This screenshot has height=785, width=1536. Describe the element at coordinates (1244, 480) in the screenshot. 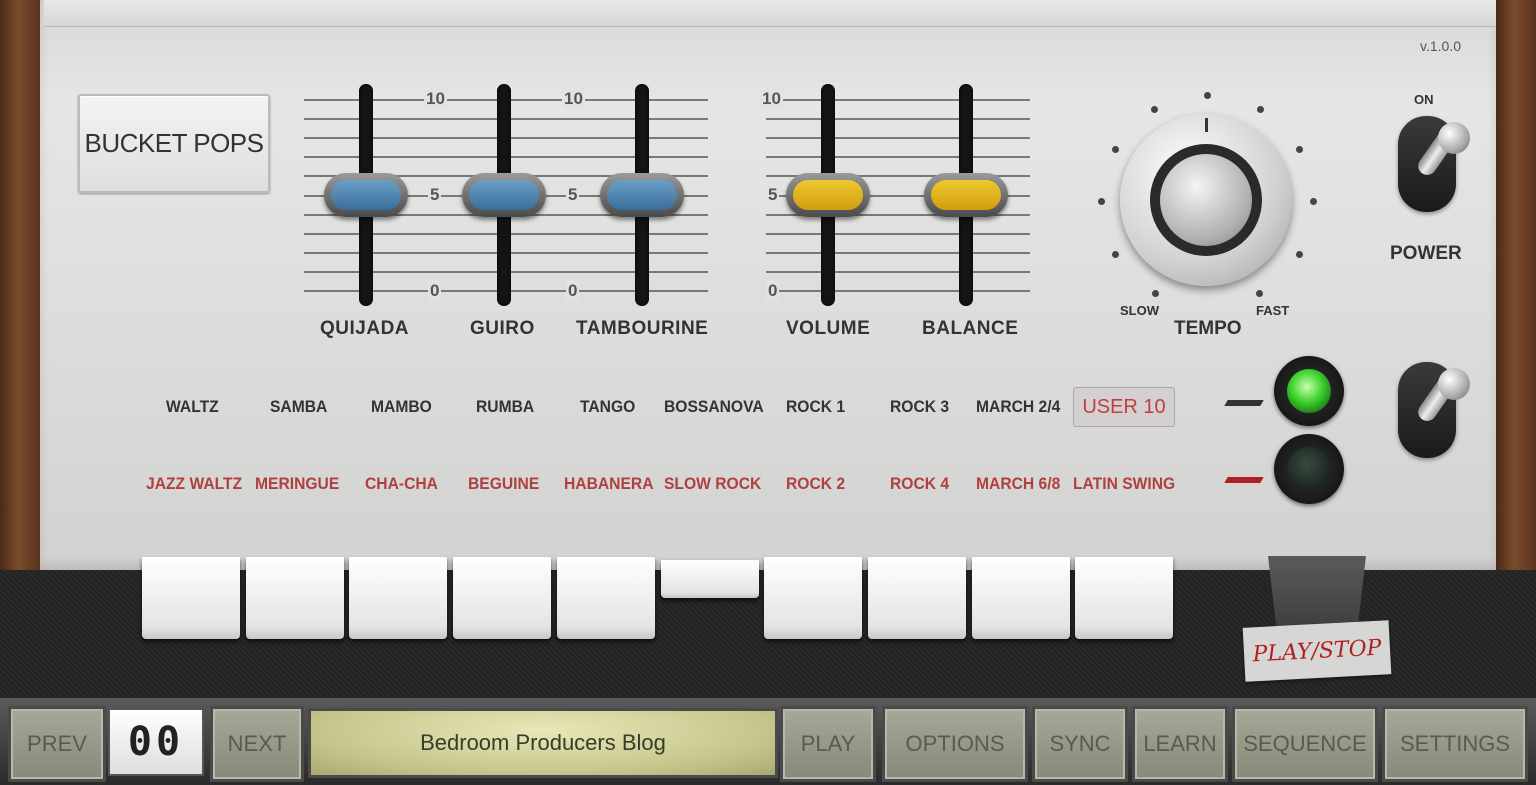

I see `lower-row-arrow-icon` at that location.